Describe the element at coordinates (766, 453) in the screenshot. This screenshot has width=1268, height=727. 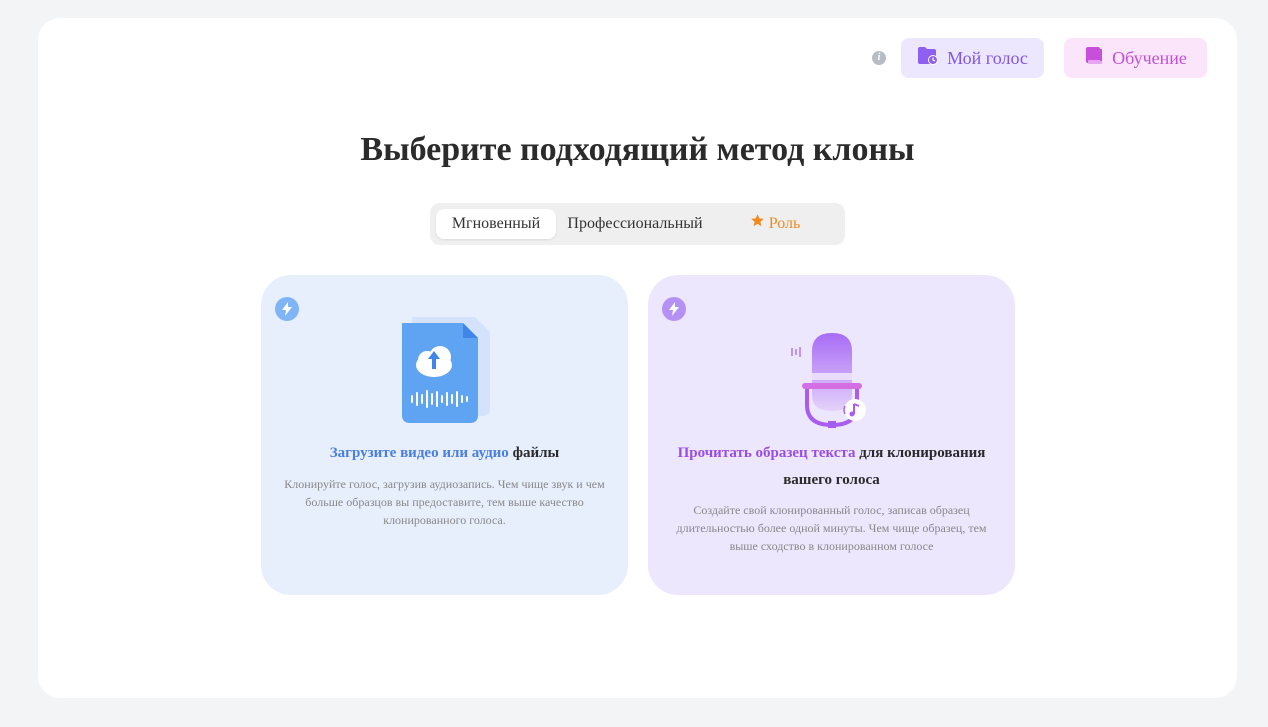
I see `read-heading-highlight: Прочитать образец текста` at that location.